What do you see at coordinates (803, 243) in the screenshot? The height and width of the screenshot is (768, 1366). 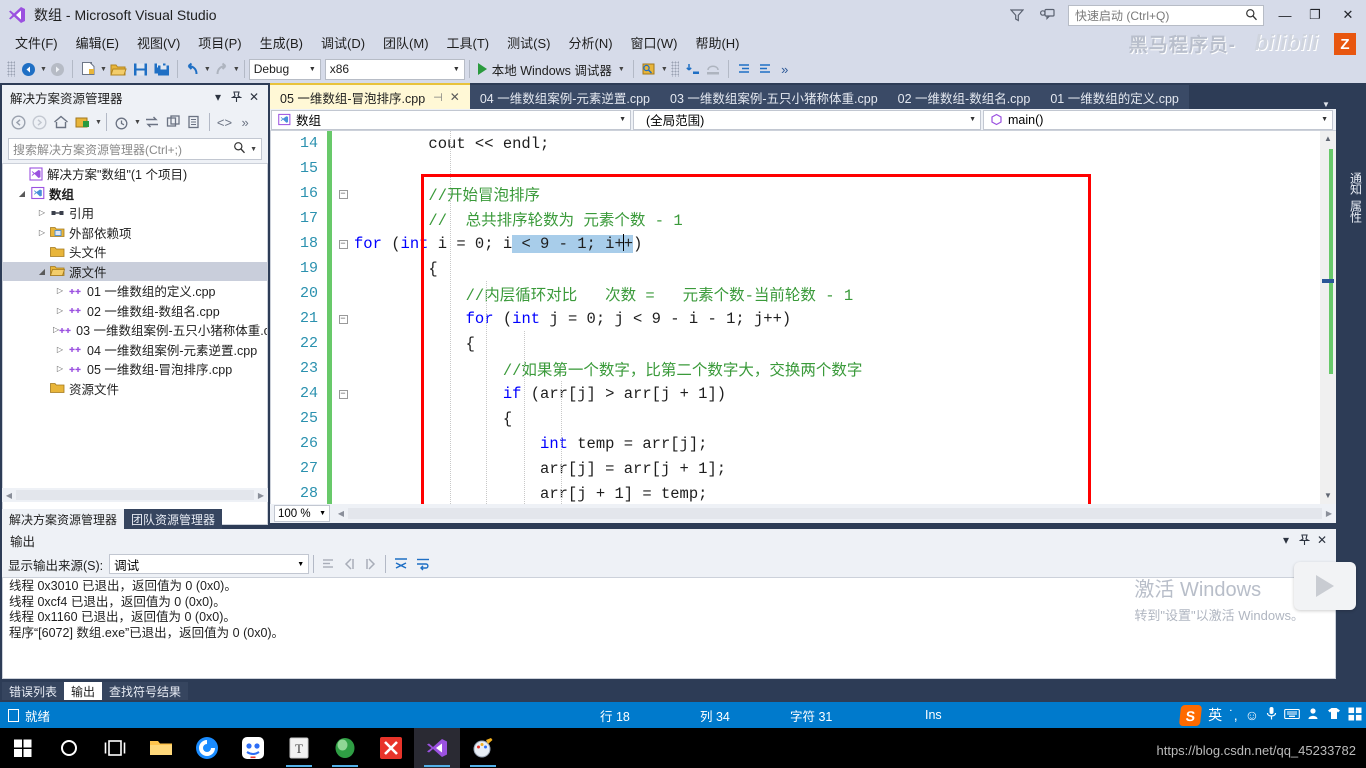 I see `code-line-row-active: 18 − for (int i = 0; i < 9 - 1; i++)` at bounding box center [803, 243].